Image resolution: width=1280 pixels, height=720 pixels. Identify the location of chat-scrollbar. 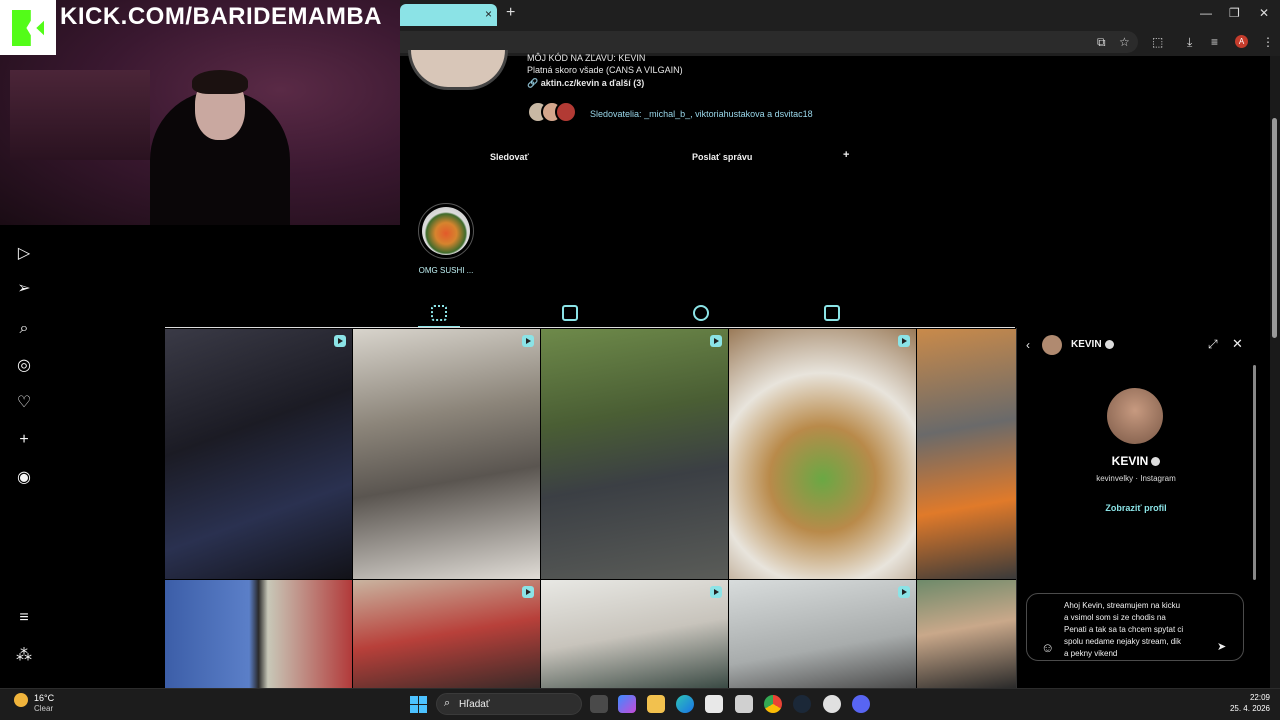
(1254, 472).